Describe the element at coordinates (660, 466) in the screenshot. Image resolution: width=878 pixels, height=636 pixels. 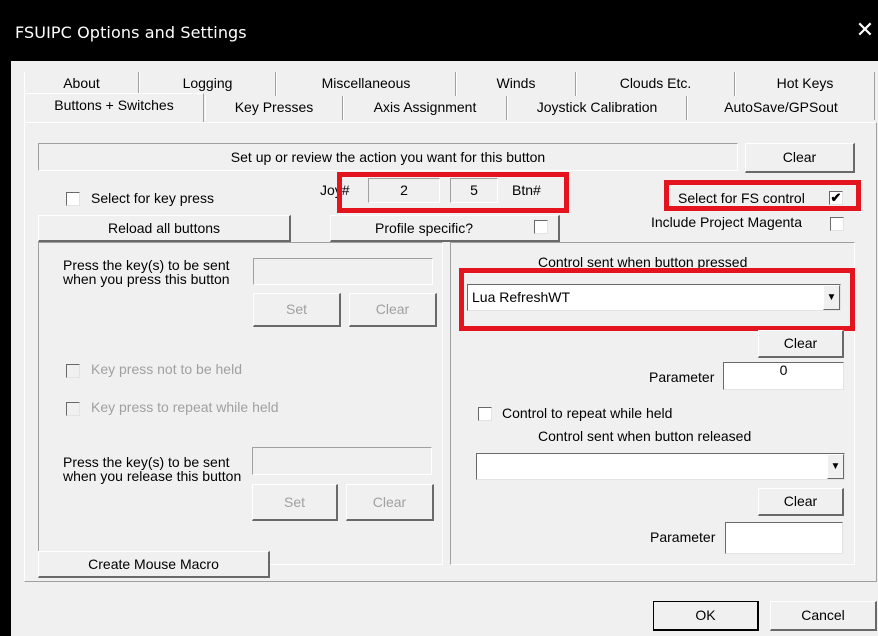
I see `released-control-select: ▼` at that location.